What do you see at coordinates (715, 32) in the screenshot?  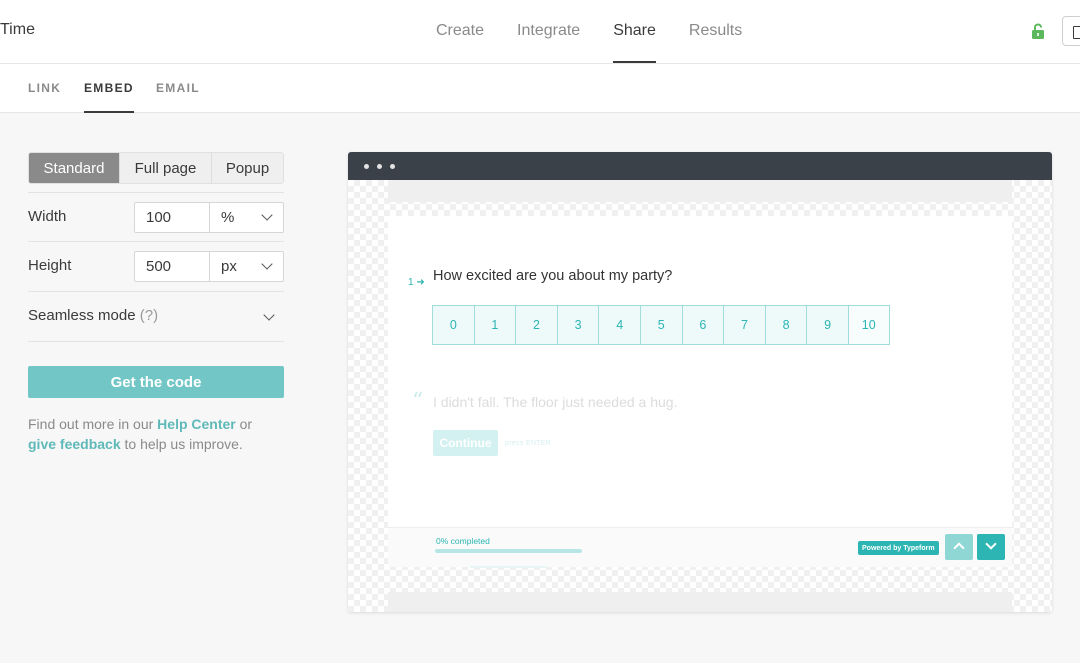 I see `nav-tab-results: Results` at bounding box center [715, 32].